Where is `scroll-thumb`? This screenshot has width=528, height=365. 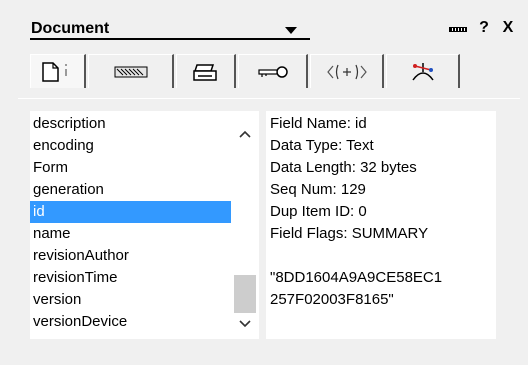 scroll-thumb is located at coordinates (245, 294).